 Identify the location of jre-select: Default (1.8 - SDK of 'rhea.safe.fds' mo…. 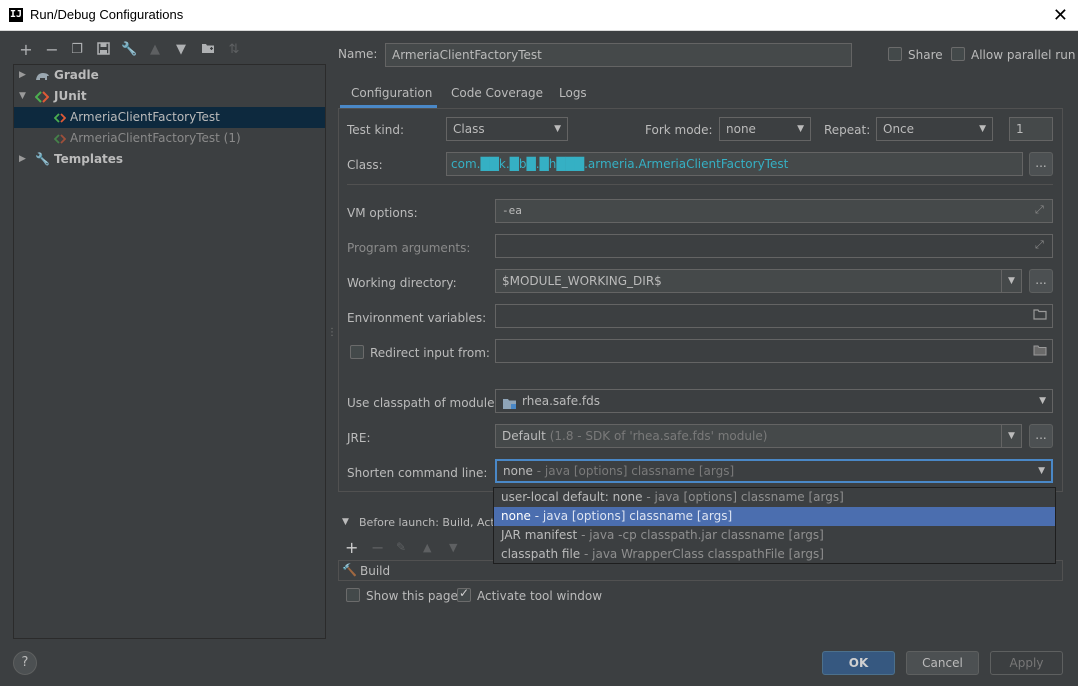
(758, 436).